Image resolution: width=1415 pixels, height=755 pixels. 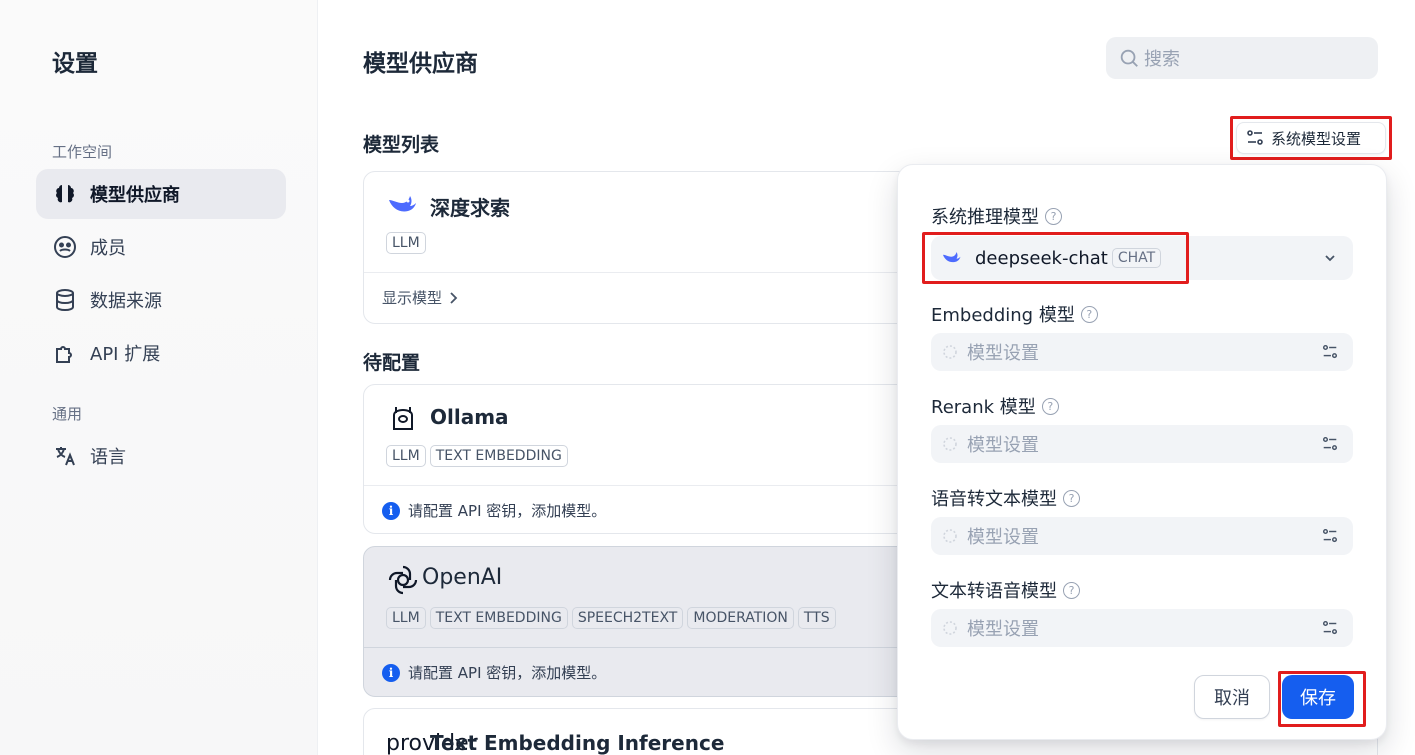 What do you see at coordinates (983, 407) in the screenshot?
I see `rerank-model-label-text: Rerank 模型` at bounding box center [983, 407].